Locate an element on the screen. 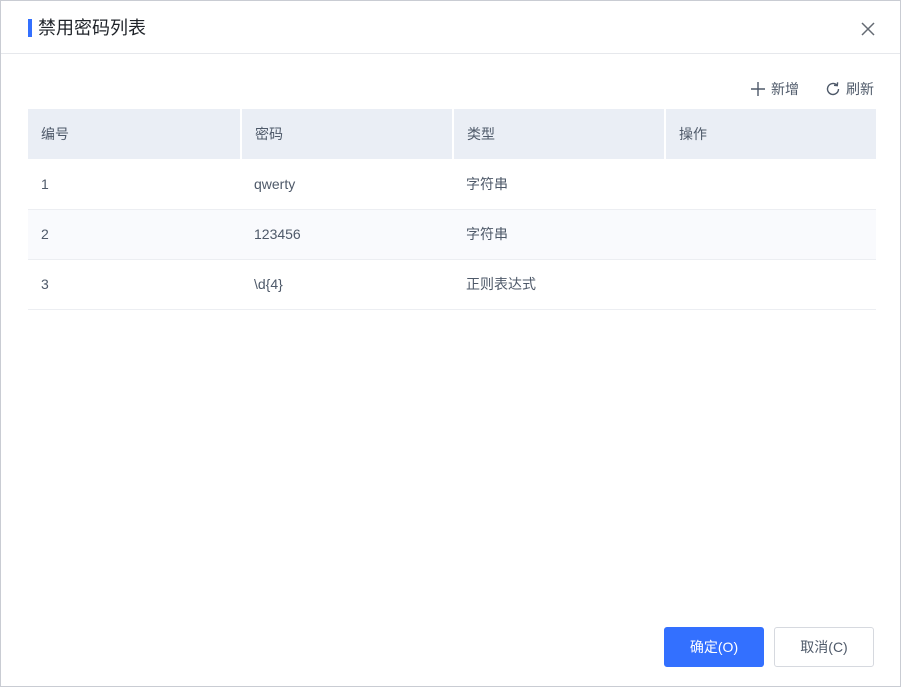  cell-password: qwerty is located at coordinates (347, 184).